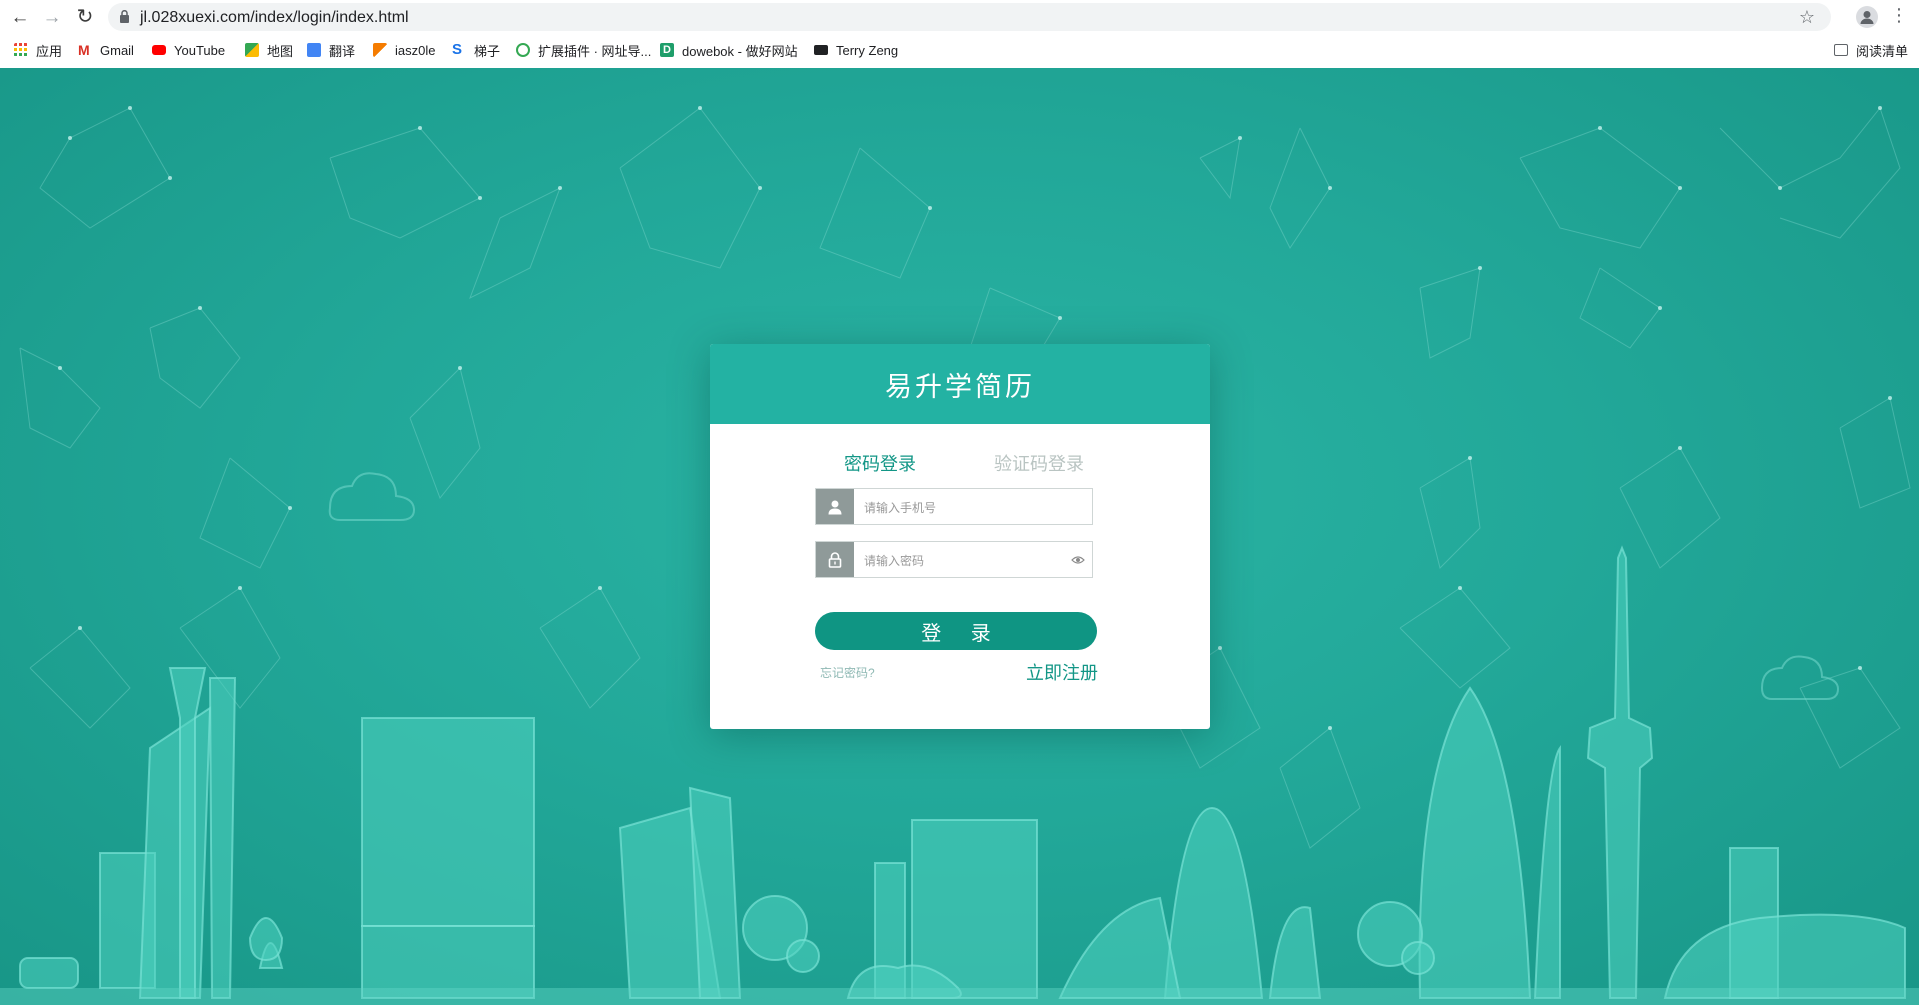 Image resolution: width=1919 pixels, height=1005 pixels. Describe the element at coordinates (740, 51) in the screenshot. I see `bookmark-label: dowebok - 做好网站` at that location.